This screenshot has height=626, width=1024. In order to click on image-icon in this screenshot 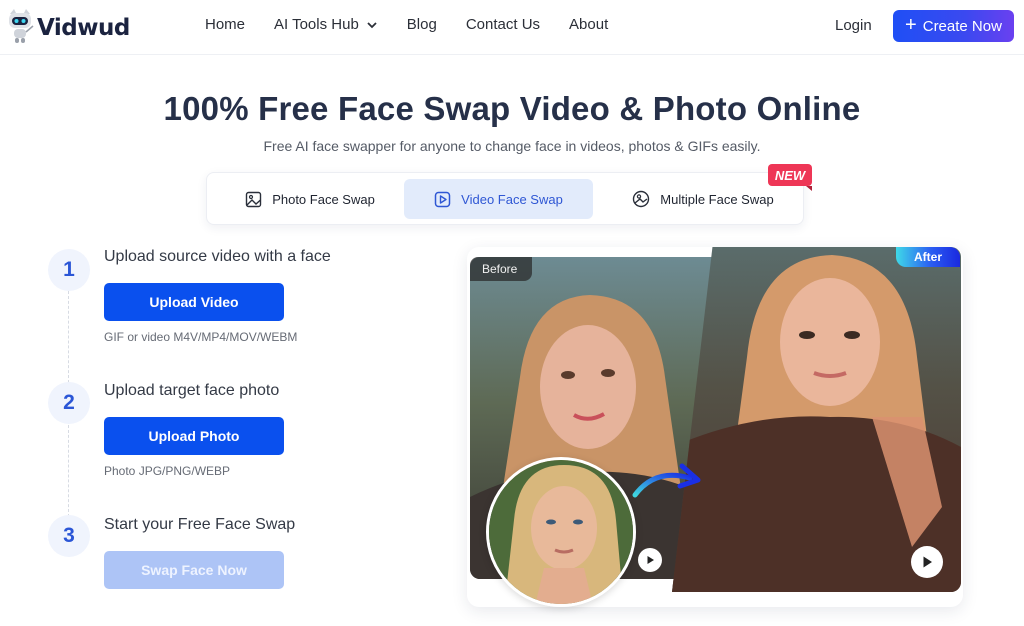, I will do `click(253, 199)`.